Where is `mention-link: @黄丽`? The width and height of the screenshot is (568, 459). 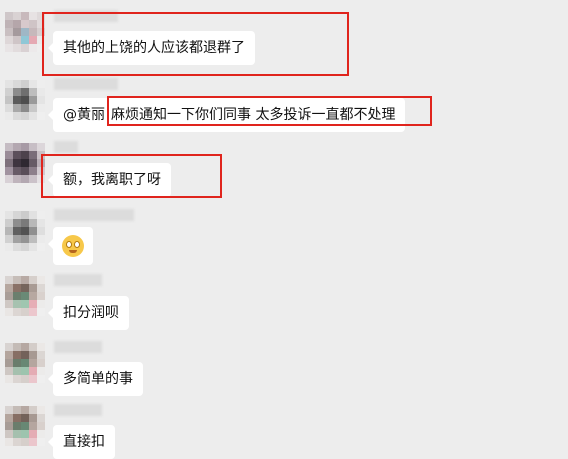 mention-link: @黄丽 is located at coordinates (84, 115).